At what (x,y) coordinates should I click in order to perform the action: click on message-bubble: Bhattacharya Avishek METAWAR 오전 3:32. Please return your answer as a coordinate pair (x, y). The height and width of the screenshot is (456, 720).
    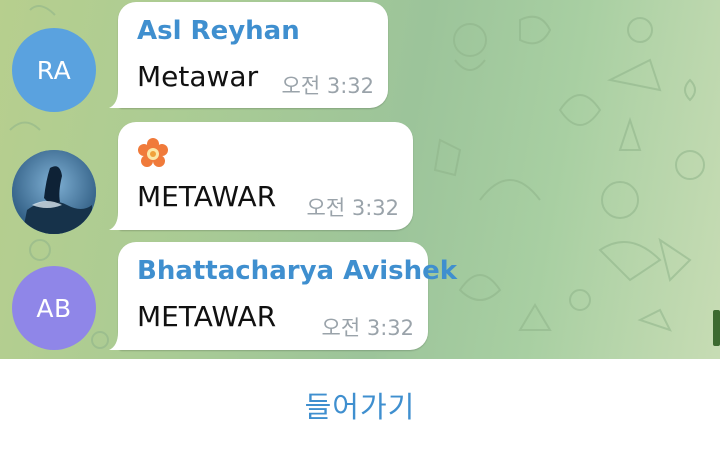
    Looking at the image, I should click on (283, 296).